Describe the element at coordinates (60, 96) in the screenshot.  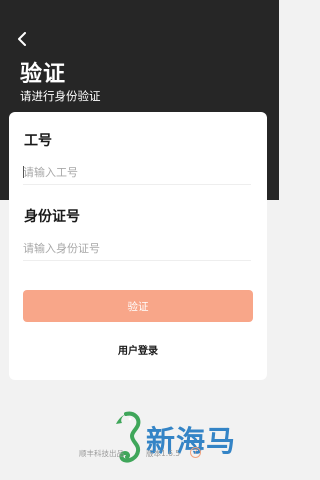
I see `page-subtitle: 请进行身份验证` at that location.